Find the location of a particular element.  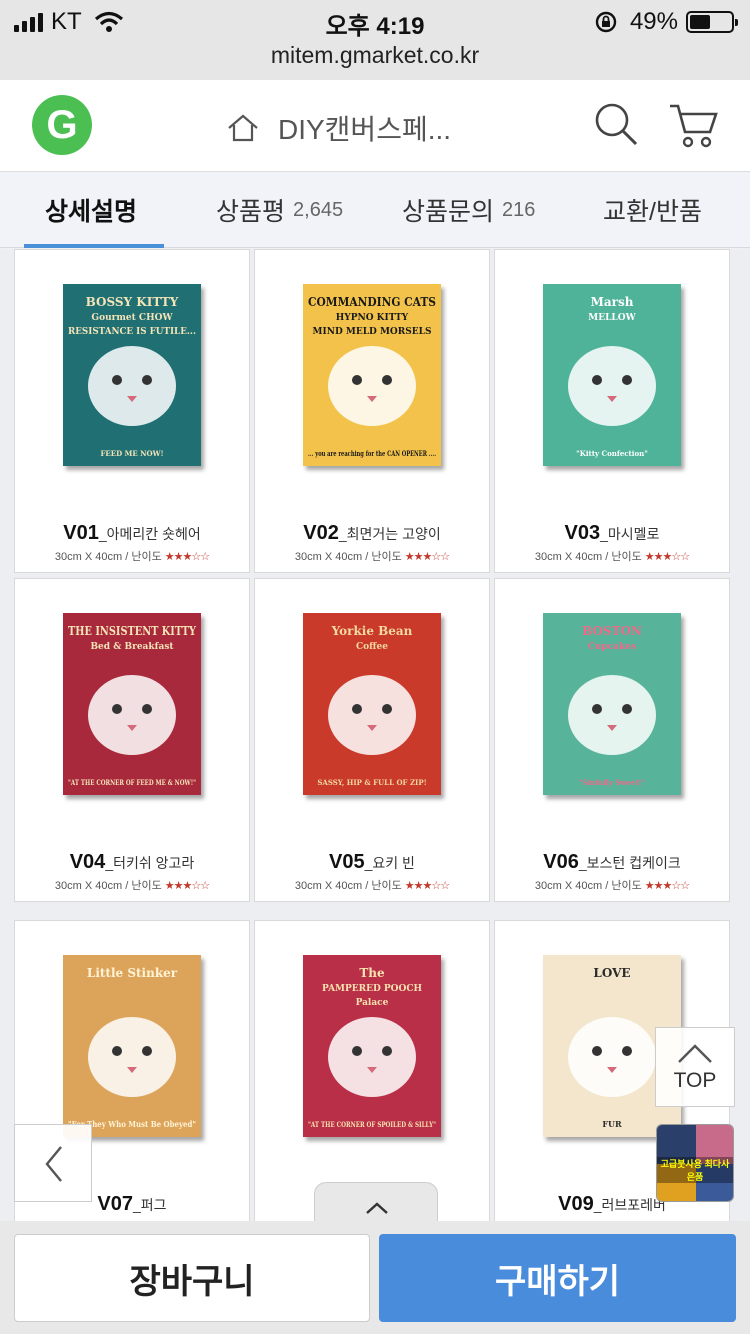

poster-text: "AT THE CORNER OF SPOILED & SILLY" is located at coordinates (372, 1124).